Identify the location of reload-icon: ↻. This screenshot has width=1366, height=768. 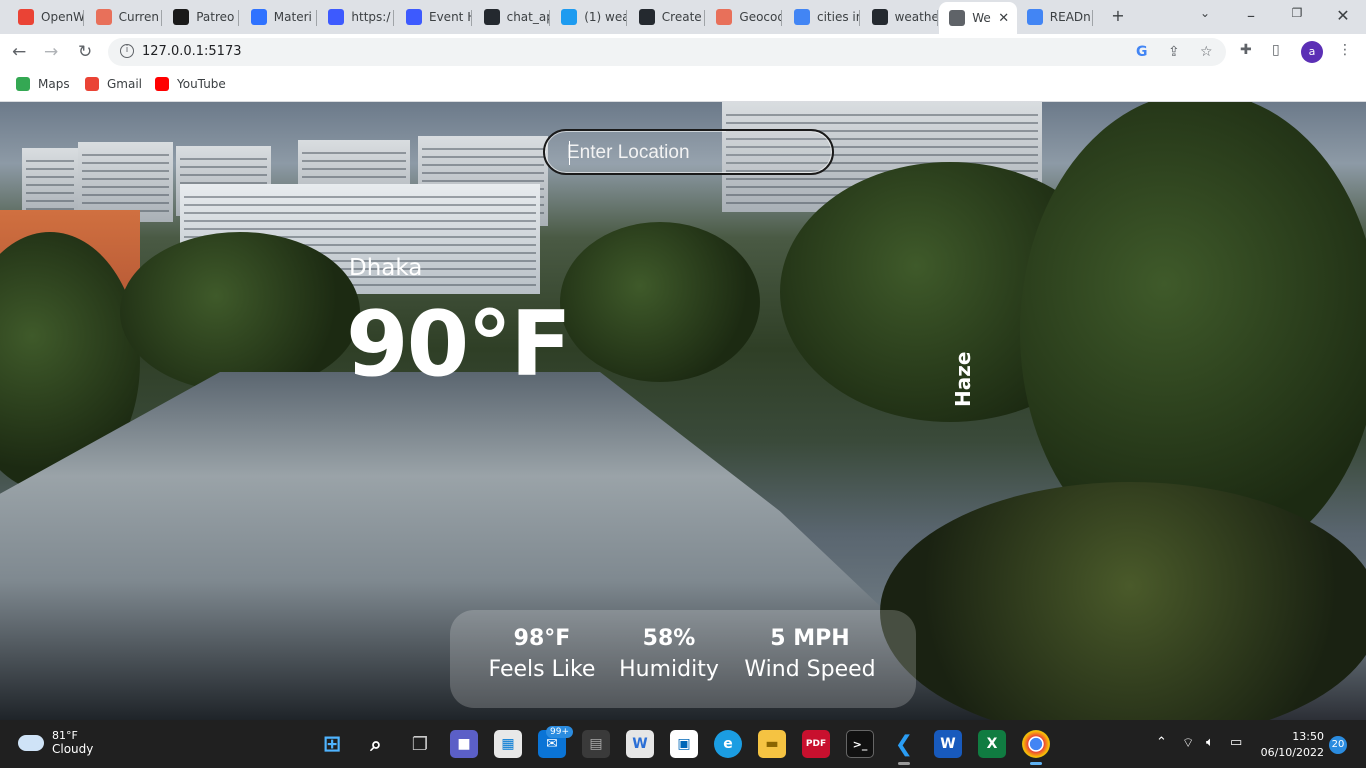
(85, 52).